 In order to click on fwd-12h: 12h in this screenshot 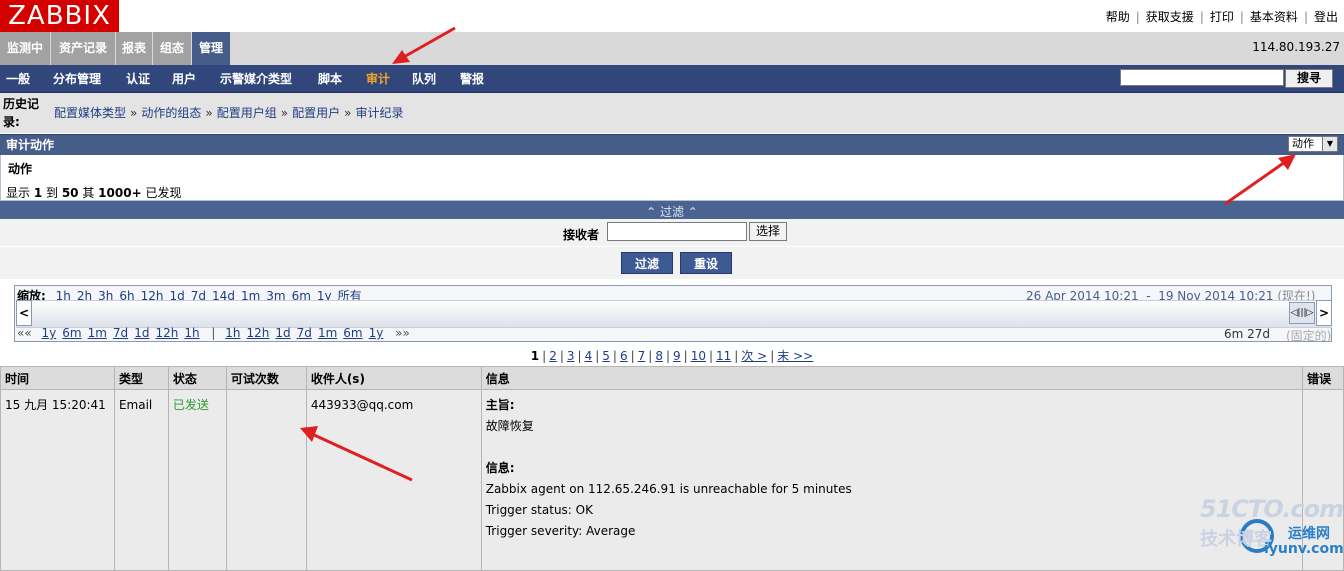, I will do `click(258, 333)`.